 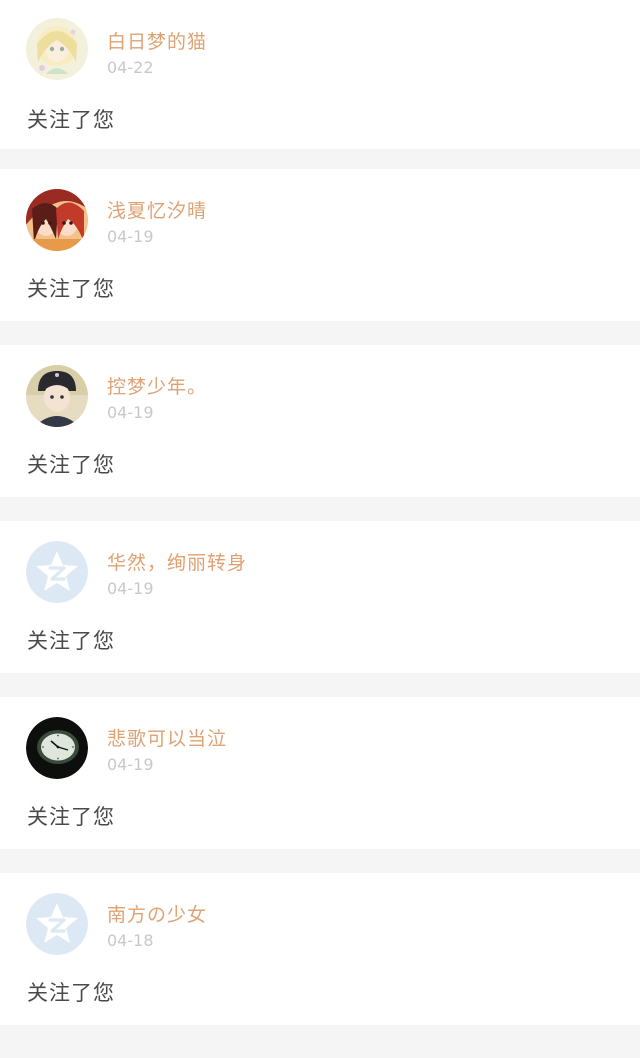 I want to click on notification-date: 04-22, so click(x=130, y=67).